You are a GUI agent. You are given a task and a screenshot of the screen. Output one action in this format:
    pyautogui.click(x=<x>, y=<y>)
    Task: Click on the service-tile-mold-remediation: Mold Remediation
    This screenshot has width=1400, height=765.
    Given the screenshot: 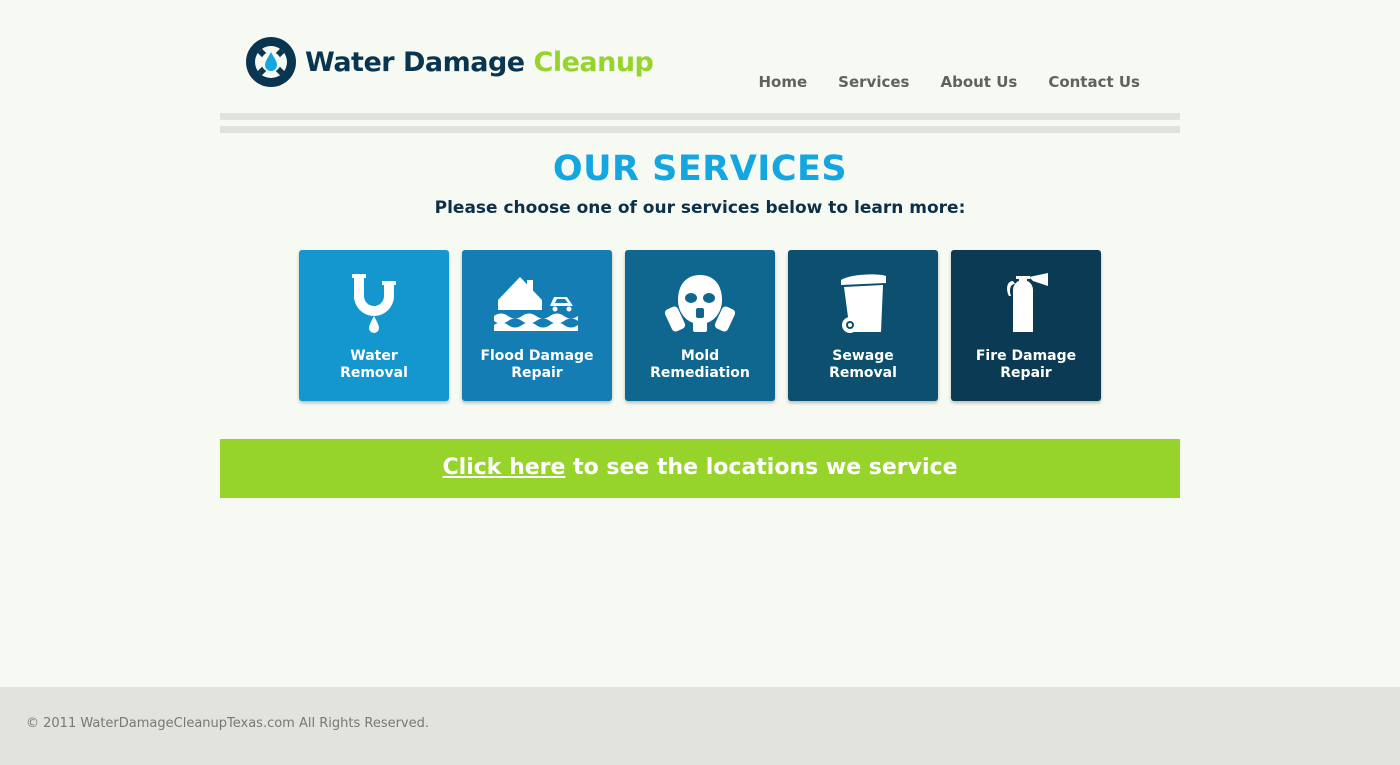 What is the action you would take?
    pyautogui.click(x=700, y=325)
    